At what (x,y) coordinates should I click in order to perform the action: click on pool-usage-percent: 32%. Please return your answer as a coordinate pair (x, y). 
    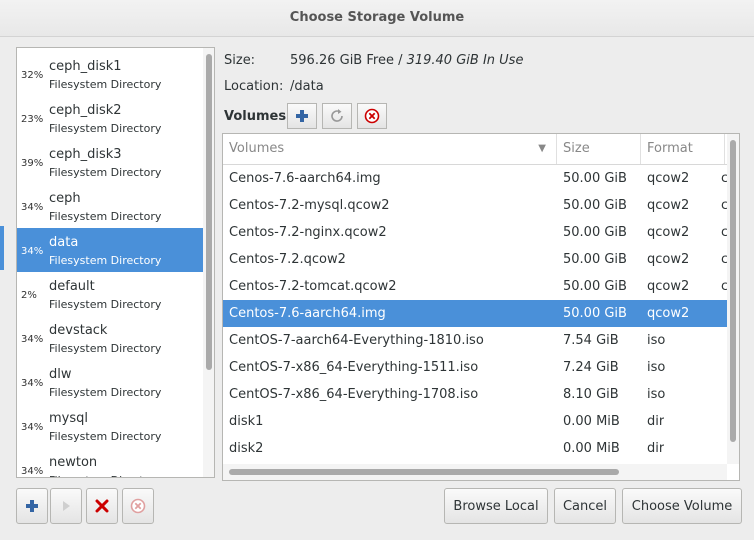
    Looking at the image, I should click on (32, 75).